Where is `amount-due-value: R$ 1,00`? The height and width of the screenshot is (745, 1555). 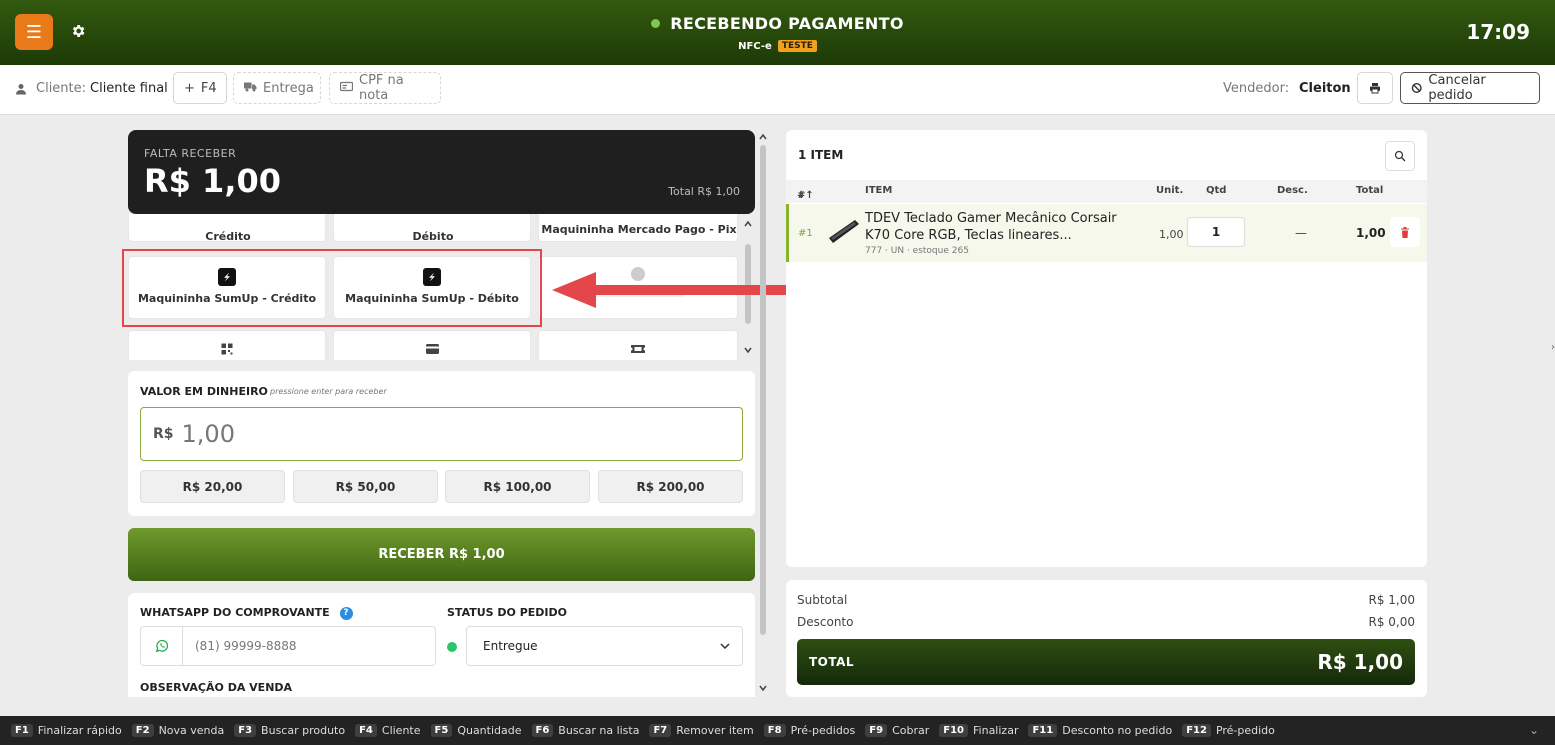
amount-due-value: R$ 1,00 is located at coordinates (212, 181).